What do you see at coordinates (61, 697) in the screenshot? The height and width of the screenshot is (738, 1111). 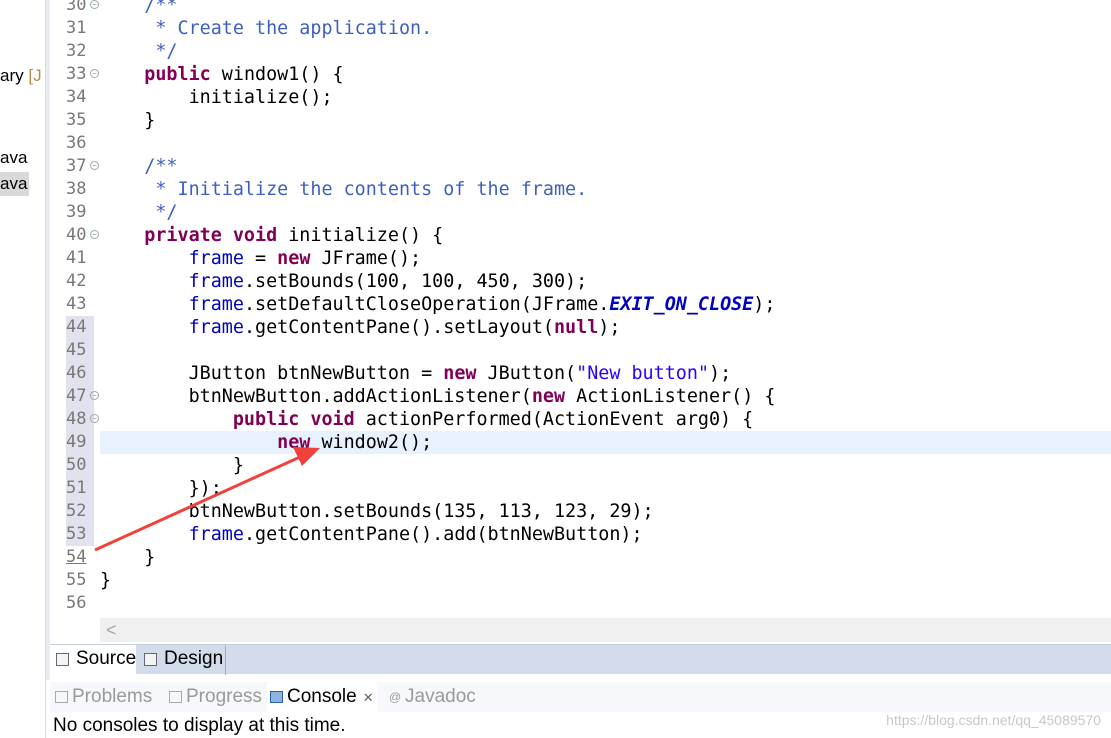 I see `problems-icon` at bounding box center [61, 697].